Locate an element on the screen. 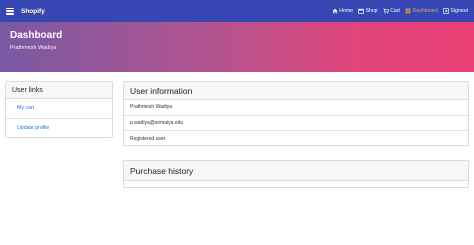  user-email: p.wadiya@somaiya.edu is located at coordinates (157, 122).